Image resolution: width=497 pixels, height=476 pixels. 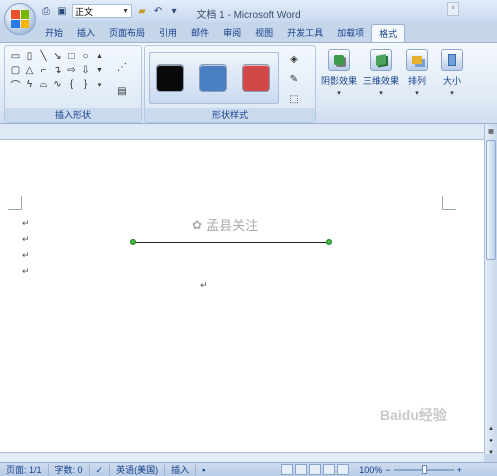 What do you see at coordinates (71, 84) in the screenshot?
I see `left-brace-shape-icon: {` at bounding box center [71, 84].